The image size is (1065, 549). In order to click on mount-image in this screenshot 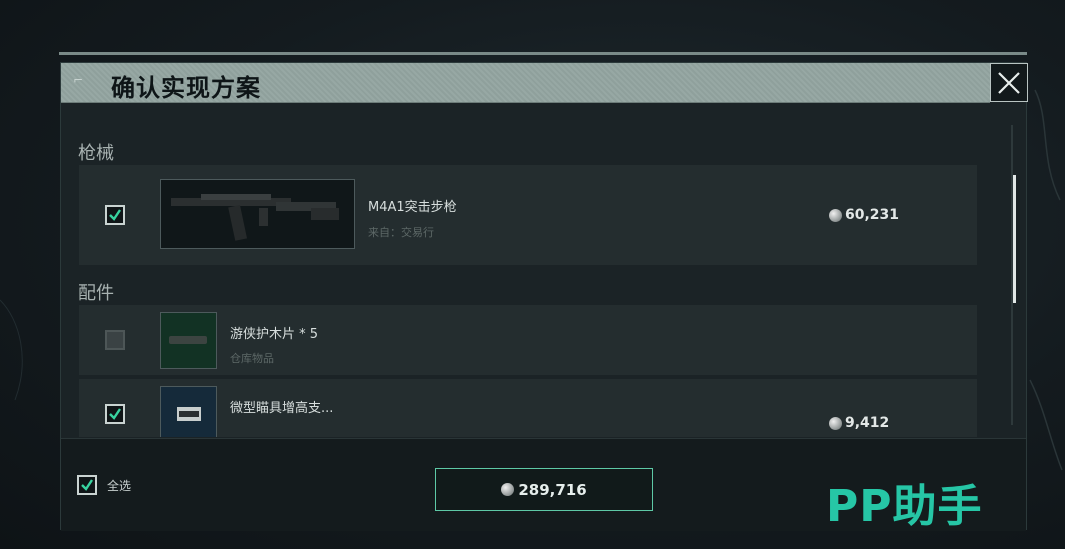, I will do `click(188, 411)`.